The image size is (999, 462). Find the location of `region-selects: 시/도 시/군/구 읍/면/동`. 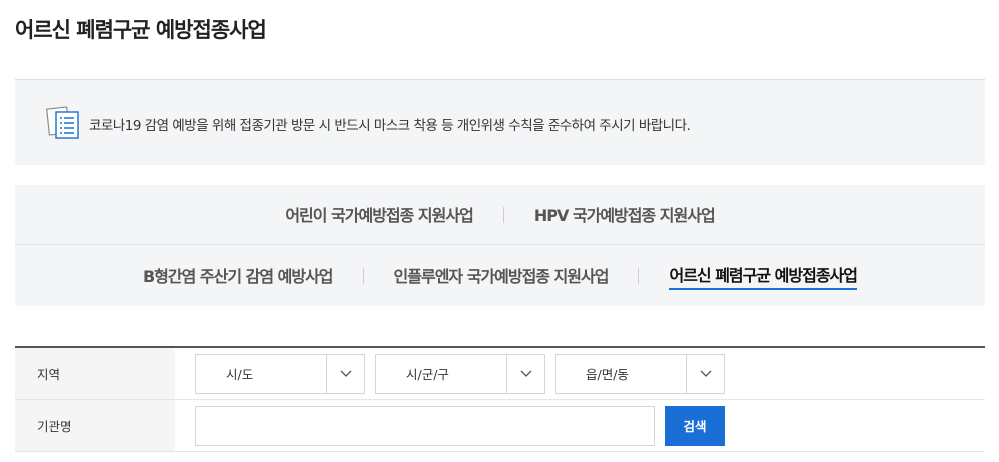

region-selects: 시/도 시/군/구 읍/면/동 is located at coordinates (580, 373).